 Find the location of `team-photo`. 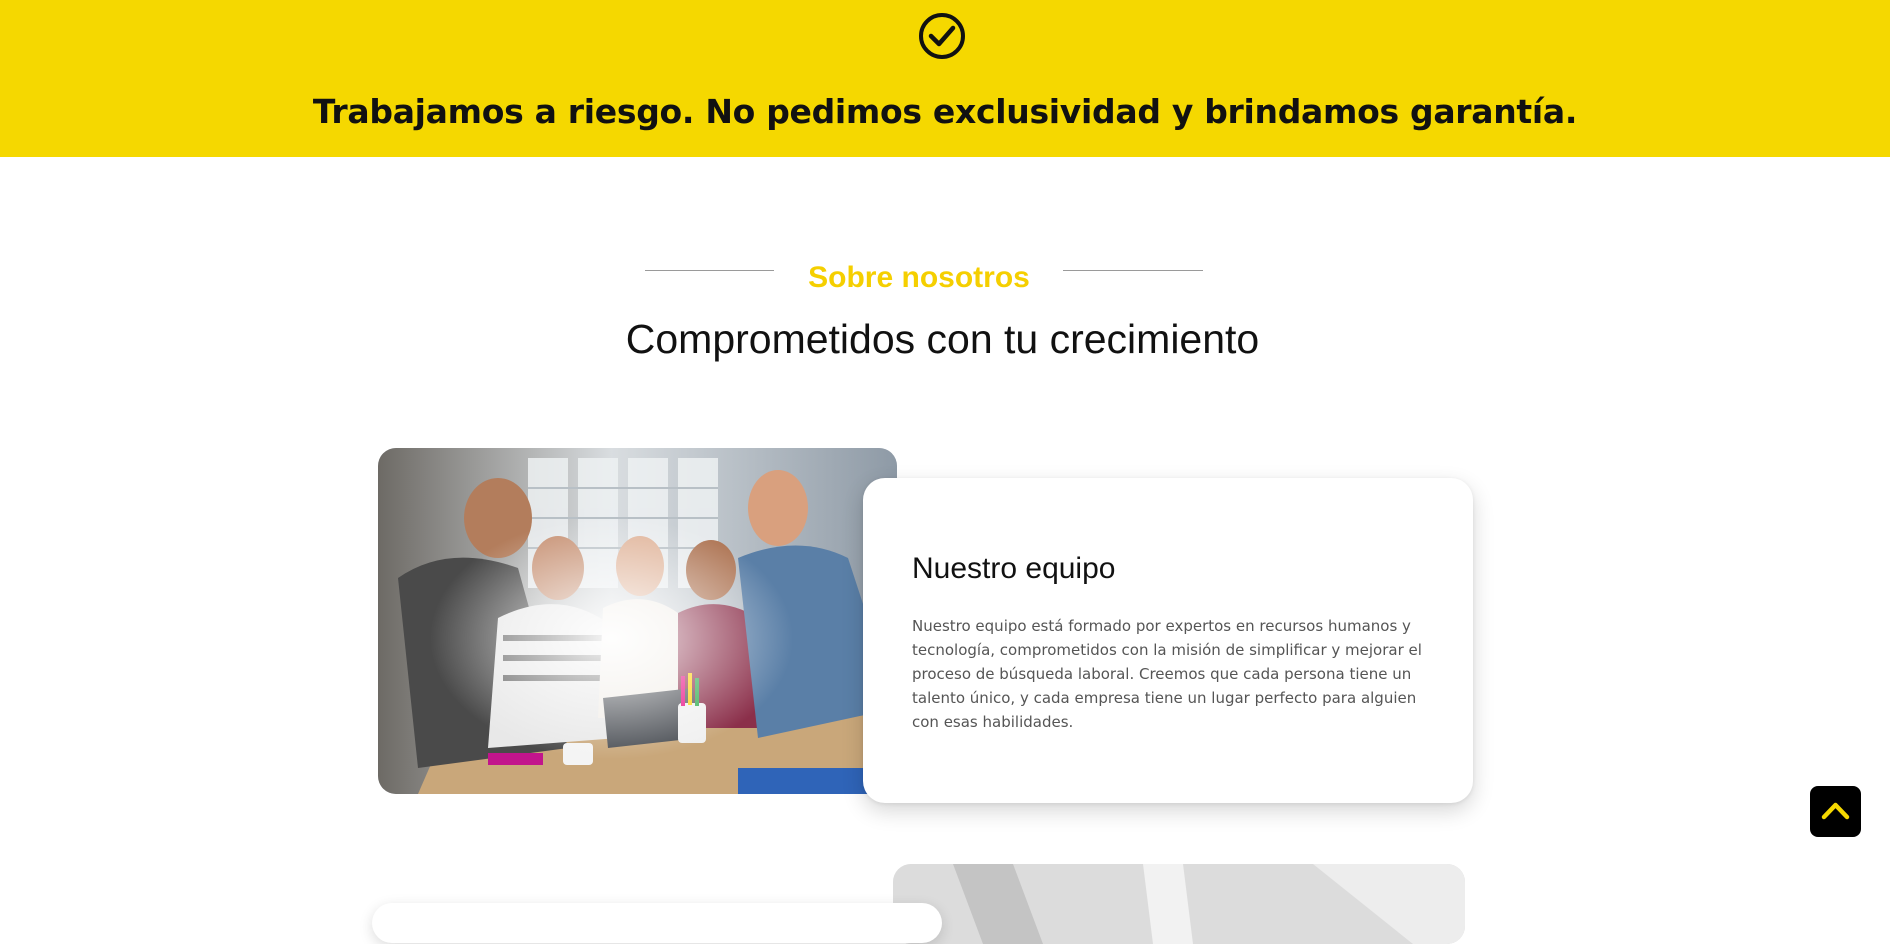

team-photo is located at coordinates (637, 621).